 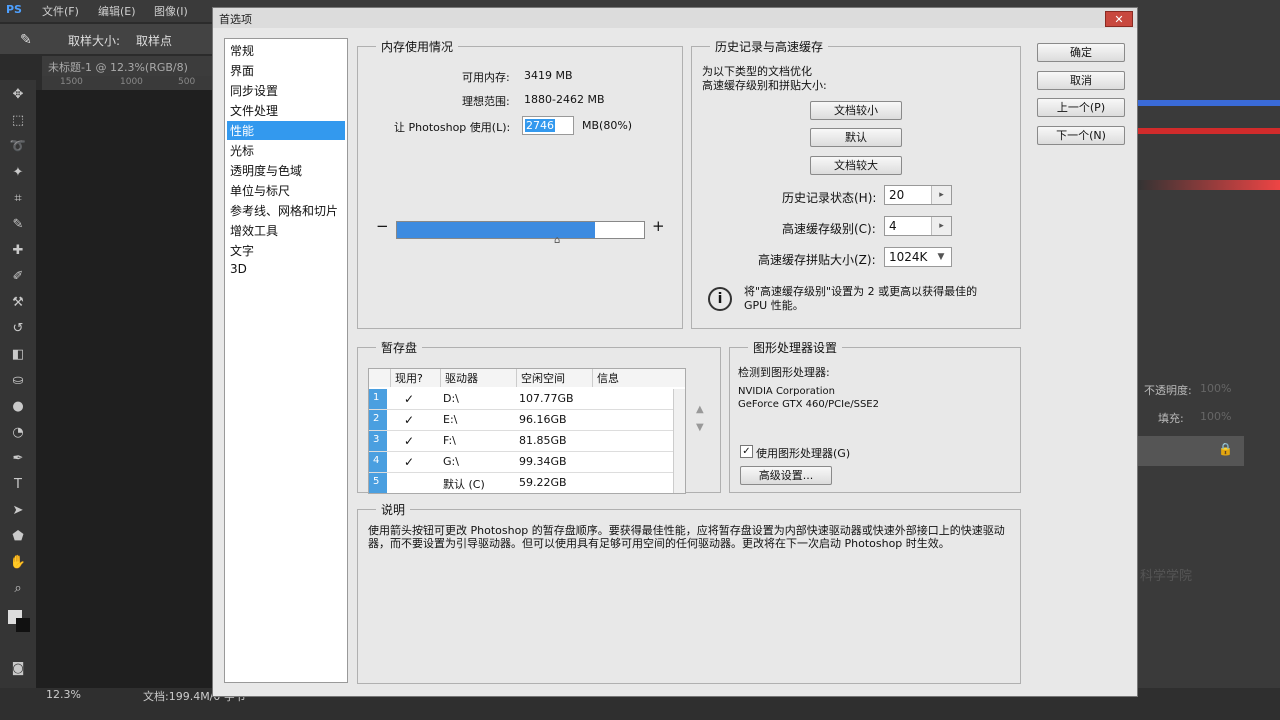 I want to click on history-states-label: 历史记录状态(H):, so click(x=829, y=198).